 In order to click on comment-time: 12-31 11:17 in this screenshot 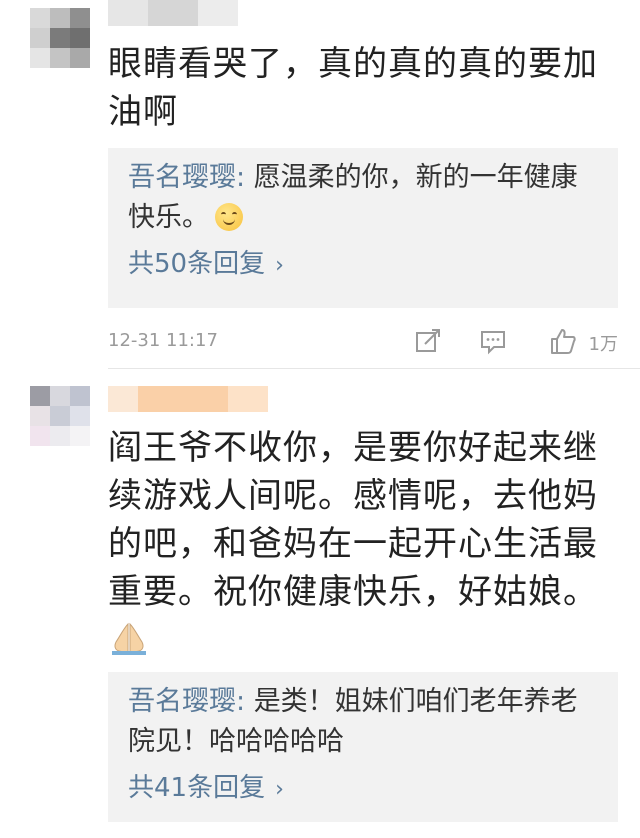, I will do `click(163, 340)`.